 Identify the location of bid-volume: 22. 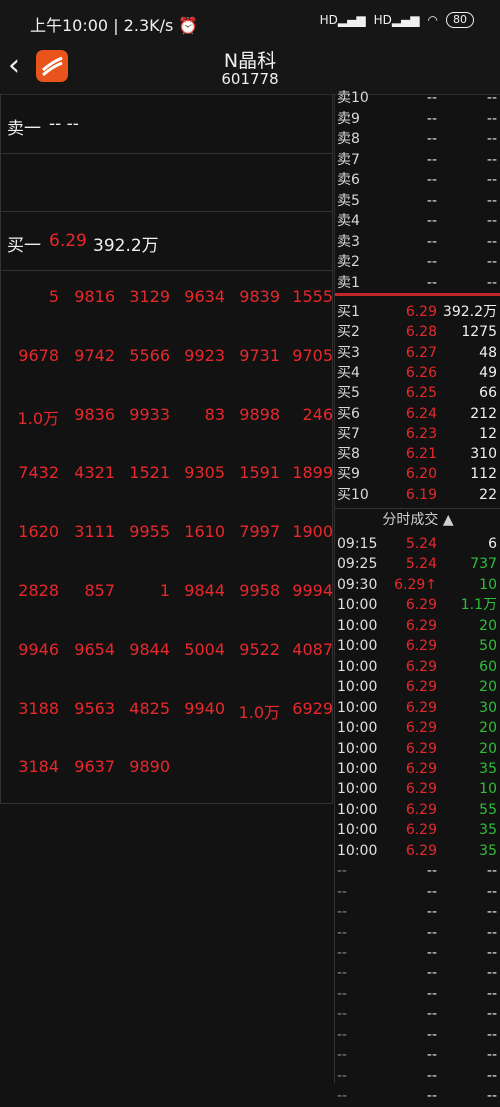
(488, 494).